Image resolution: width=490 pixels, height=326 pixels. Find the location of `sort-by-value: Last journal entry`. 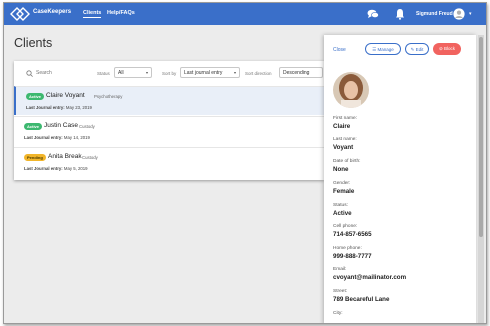

sort-by-value: Last journal entry is located at coordinates (203, 73).